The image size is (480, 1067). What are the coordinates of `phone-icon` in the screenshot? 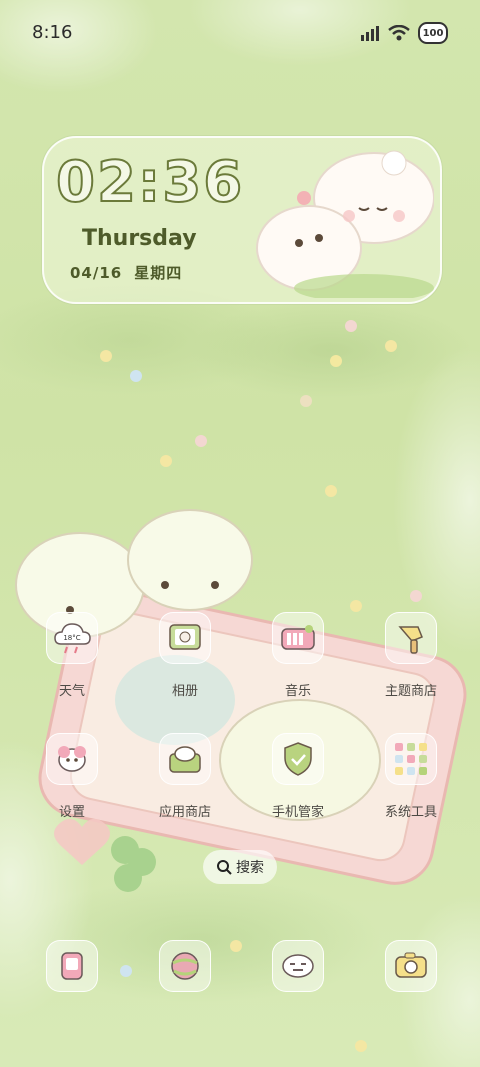 It's located at (72, 966).